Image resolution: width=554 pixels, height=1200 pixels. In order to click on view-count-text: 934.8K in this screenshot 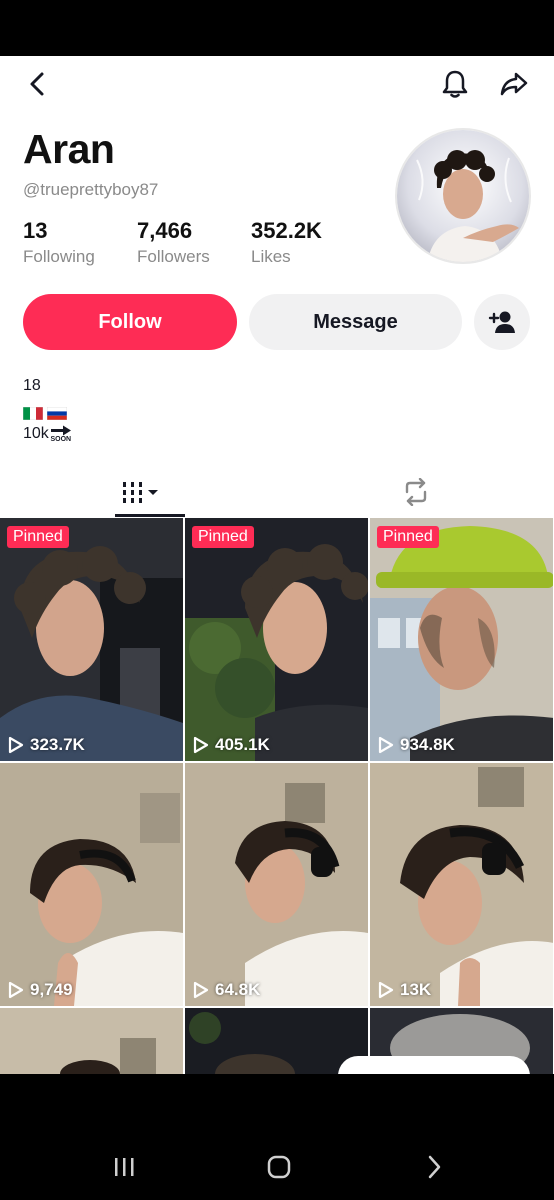, I will do `click(427, 744)`.